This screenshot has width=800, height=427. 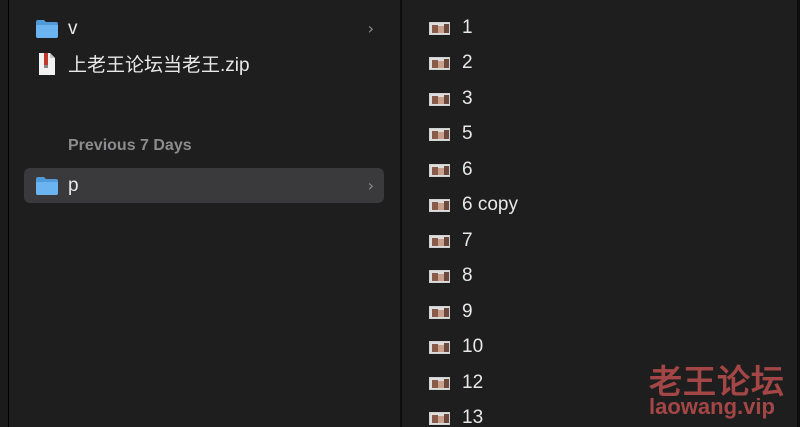 I want to click on file-name: 9, so click(x=467, y=311).